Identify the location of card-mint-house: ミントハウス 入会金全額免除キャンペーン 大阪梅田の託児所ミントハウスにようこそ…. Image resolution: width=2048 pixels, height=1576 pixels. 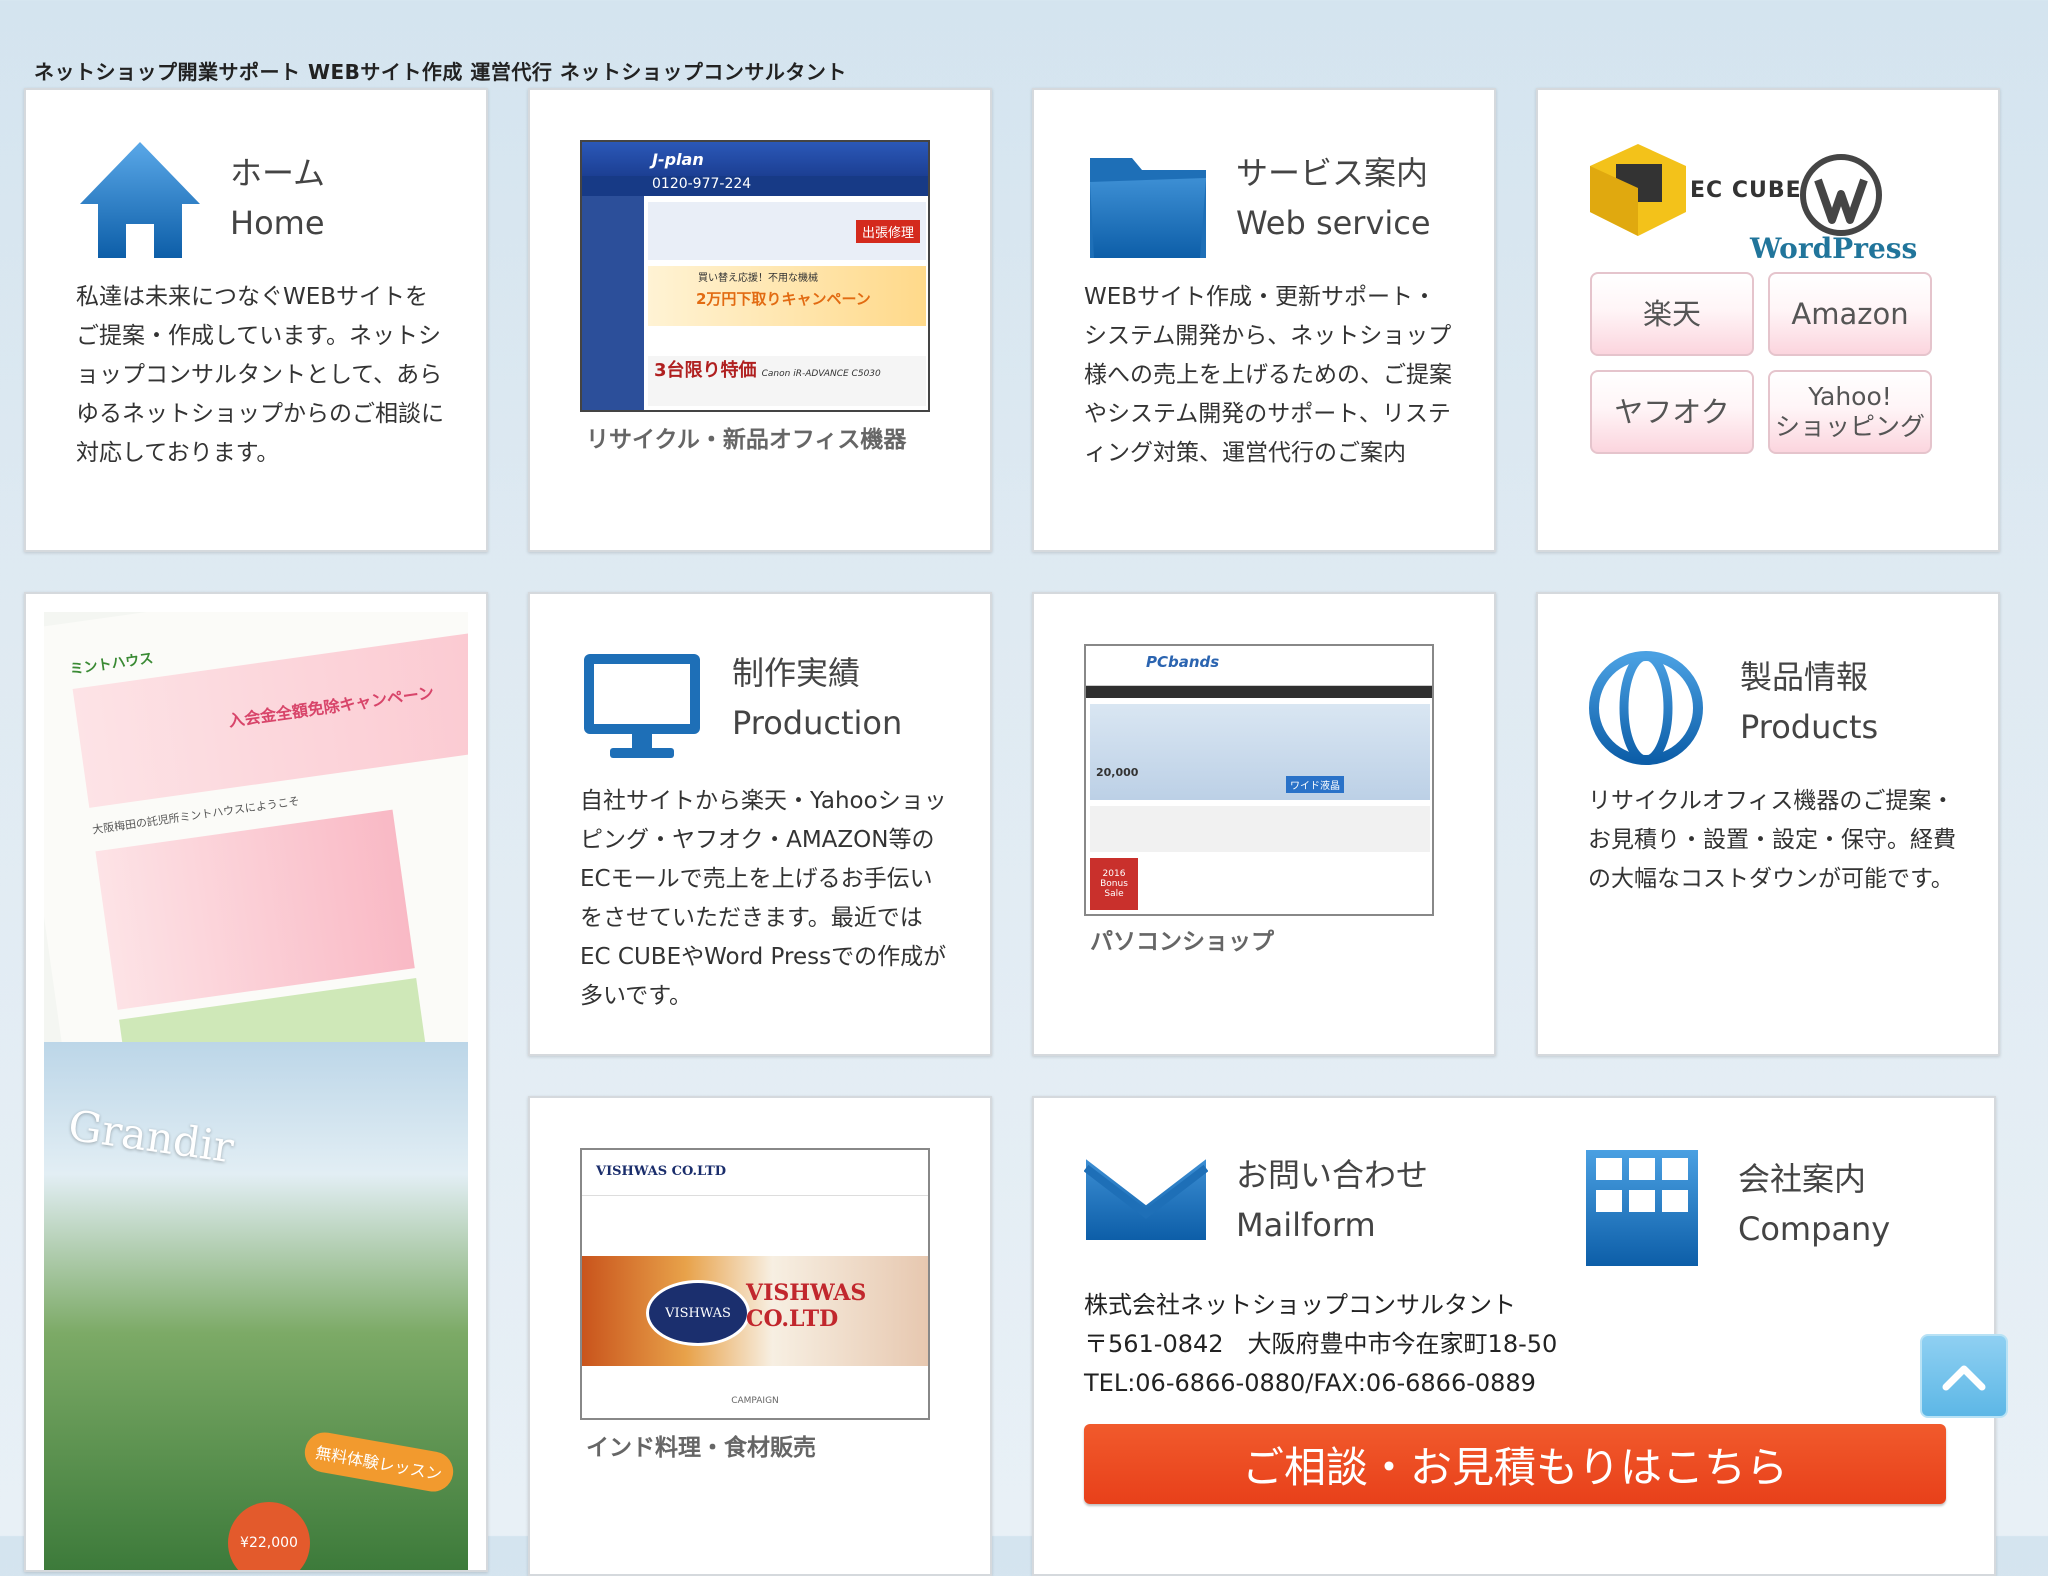
(256, 1082).